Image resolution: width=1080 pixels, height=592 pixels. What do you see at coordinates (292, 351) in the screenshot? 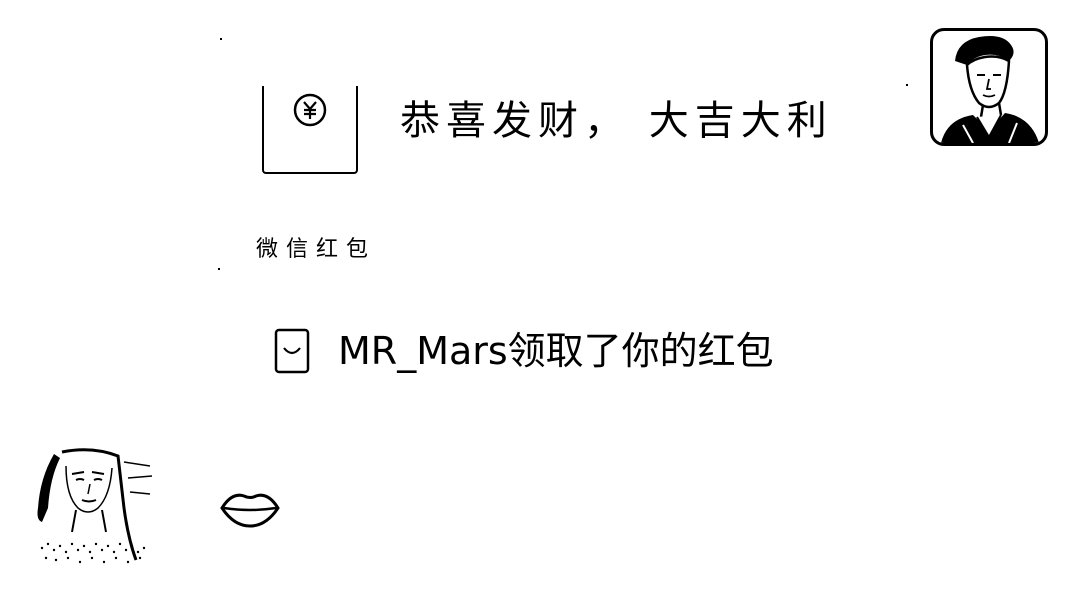
I see `red-packet-icon` at bounding box center [292, 351].